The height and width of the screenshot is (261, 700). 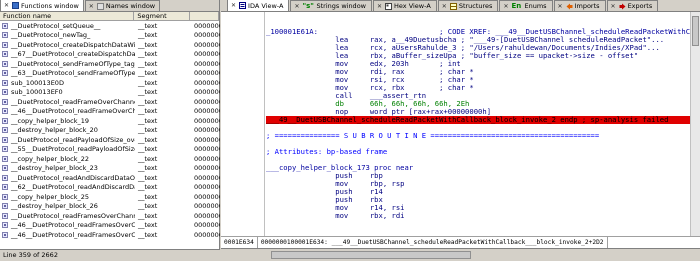 What do you see at coordinates (67, 206) in the screenshot?
I see `function-name-cell: __destroy_helper_block_26` at bounding box center [67, 206].